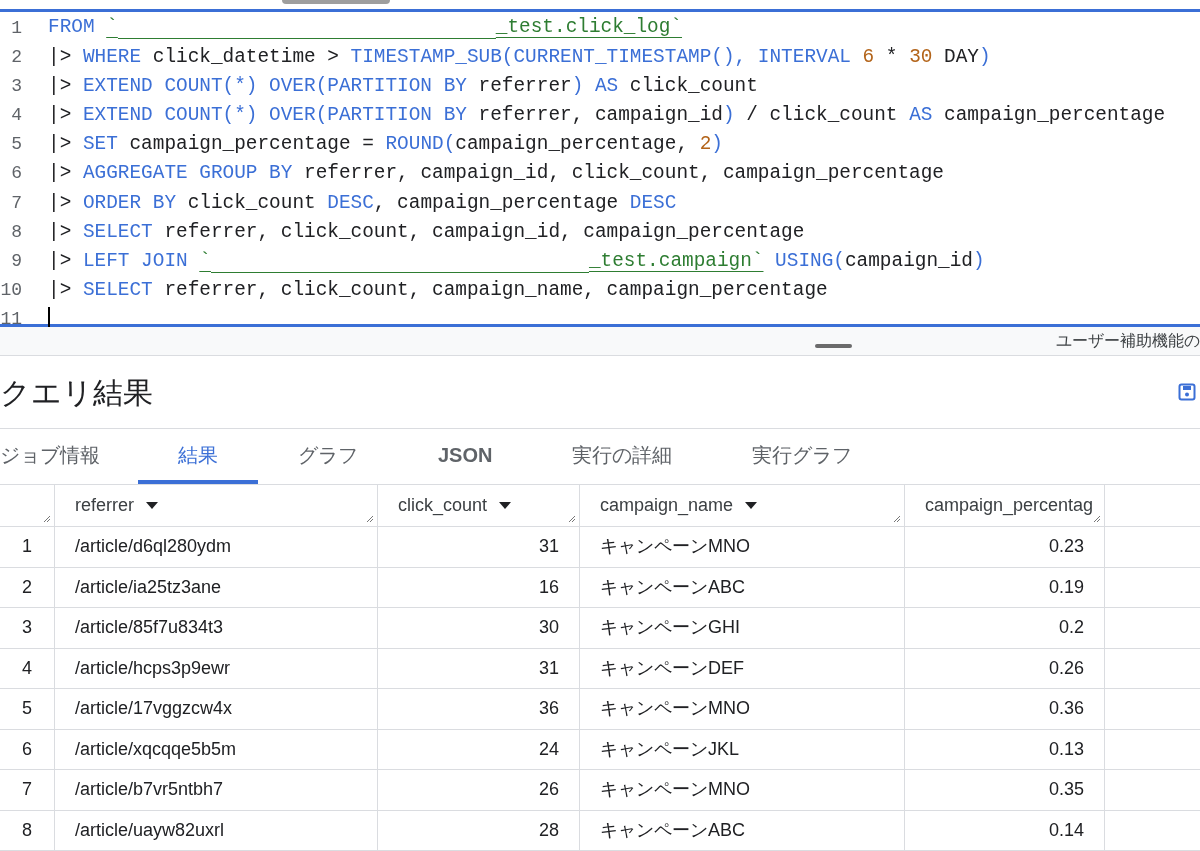 This screenshot has width=1200, height=851. What do you see at coordinates (420, 145) in the screenshot?
I see `code-token: ROUND(` at bounding box center [420, 145].